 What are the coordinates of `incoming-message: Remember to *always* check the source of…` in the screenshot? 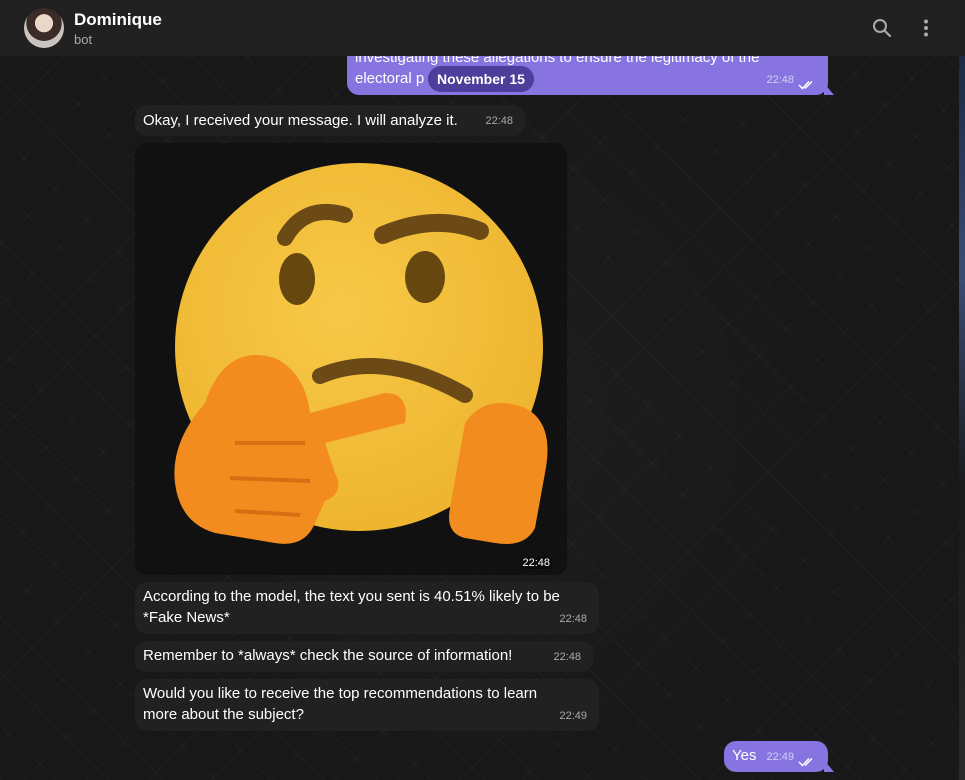 It's located at (364, 656).